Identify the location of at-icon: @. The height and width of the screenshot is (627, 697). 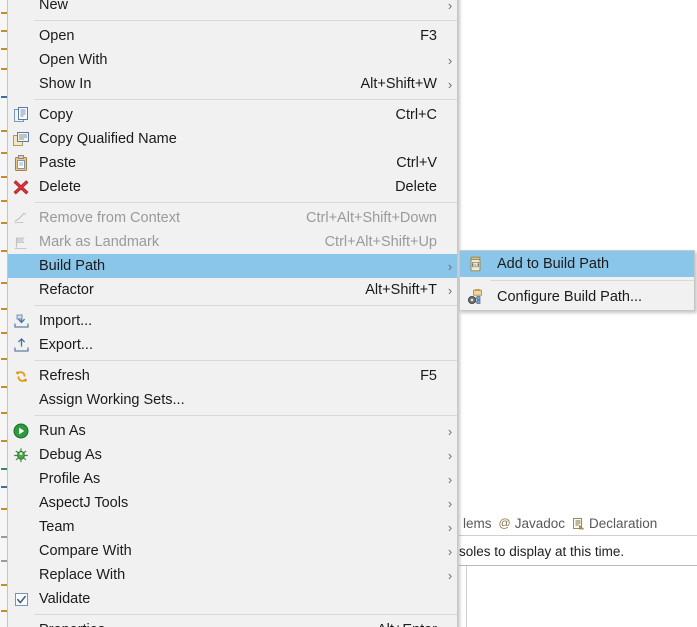
(504, 523).